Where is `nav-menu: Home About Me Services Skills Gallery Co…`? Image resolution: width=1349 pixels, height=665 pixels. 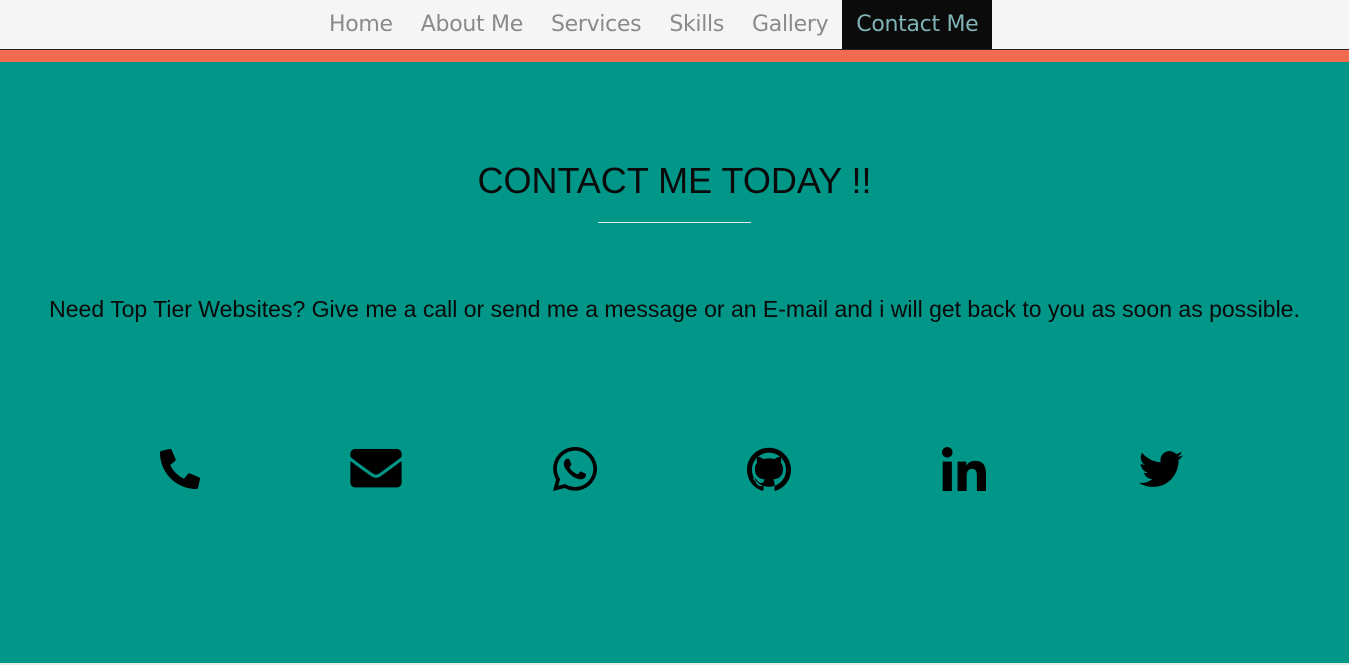 nav-menu: Home About Me Services Skills Gallery Co… is located at coordinates (654, 24).